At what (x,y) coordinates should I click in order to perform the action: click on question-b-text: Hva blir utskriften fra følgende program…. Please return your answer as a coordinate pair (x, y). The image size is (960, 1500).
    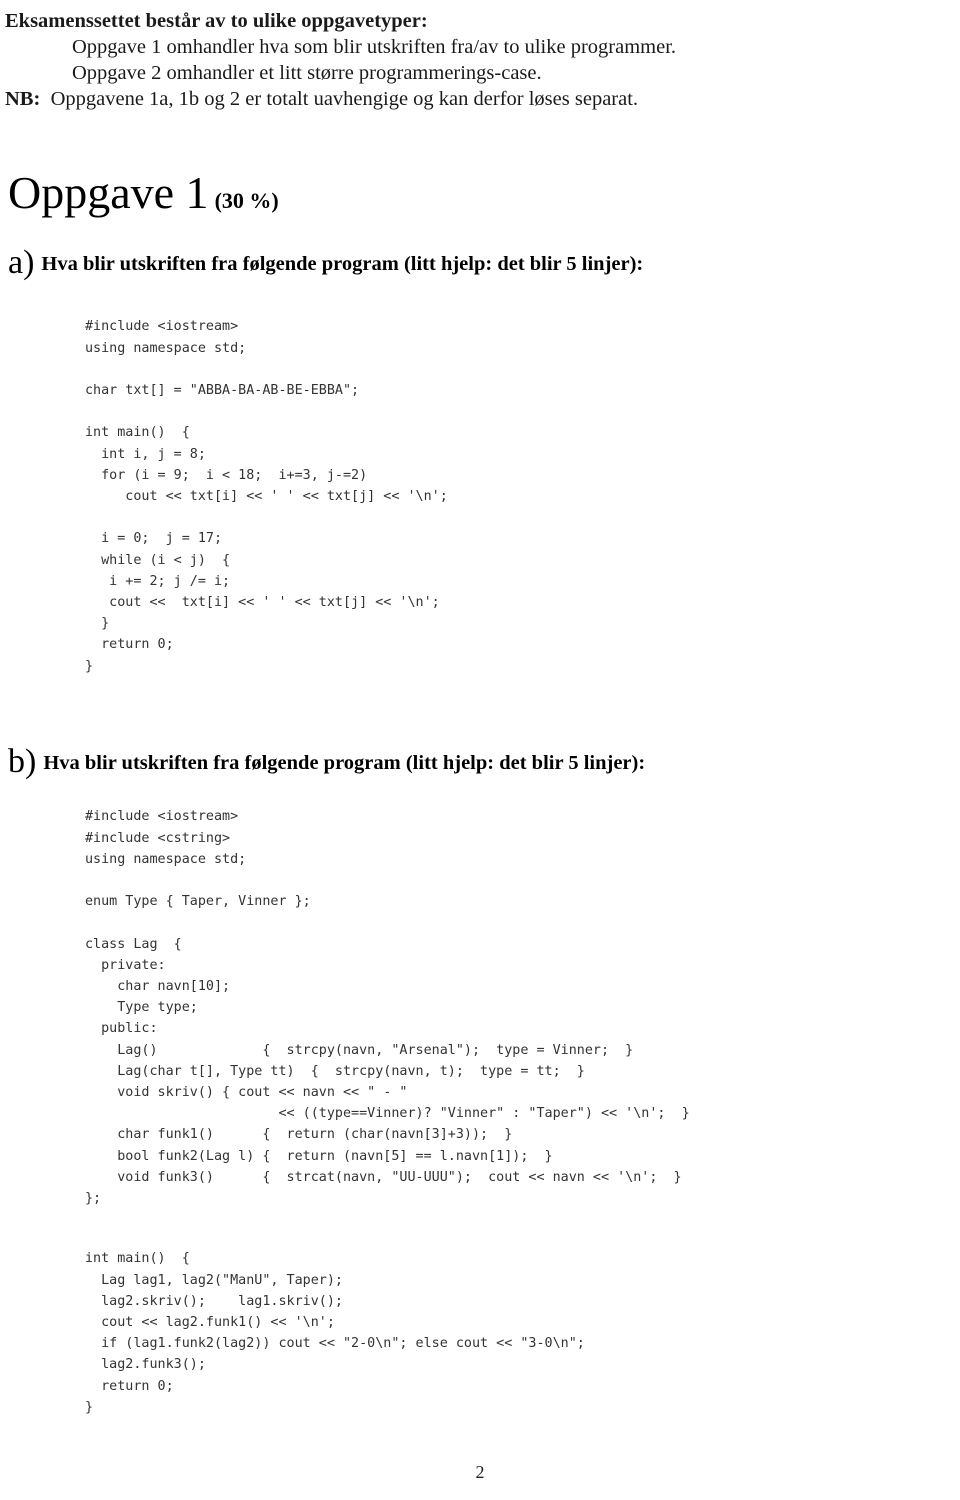
    Looking at the image, I should click on (344, 763).